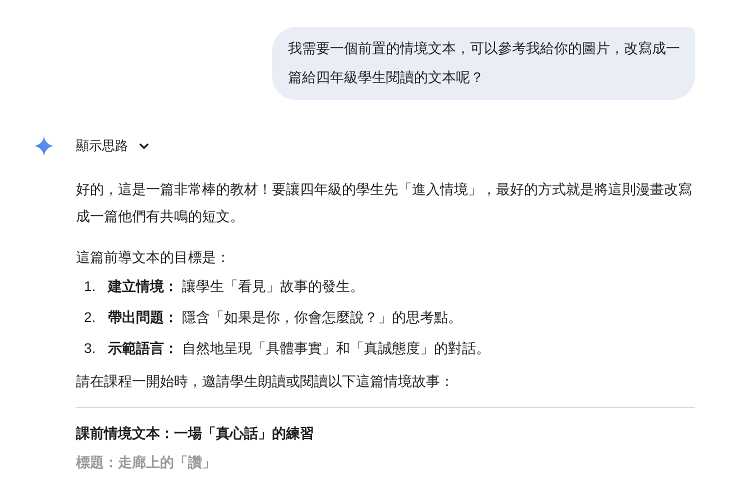 Image resolution: width=740 pixels, height=500 pixels. What do you see at coordinates (113, 146) in the screenshot?
I see `show-thinking-toggle: 顯示思路` at bounding box center [113, 146].